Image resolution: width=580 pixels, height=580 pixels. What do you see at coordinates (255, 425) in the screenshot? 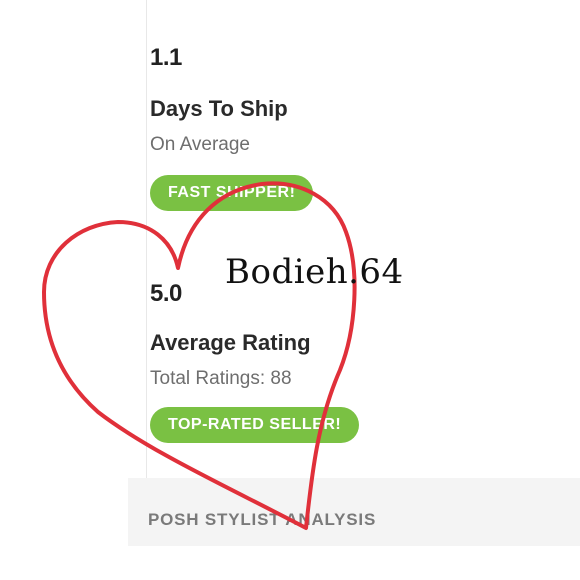
I see `top-rated-seller-badge: TOP-RATED SELLER!` at bounding box center [255, 425].